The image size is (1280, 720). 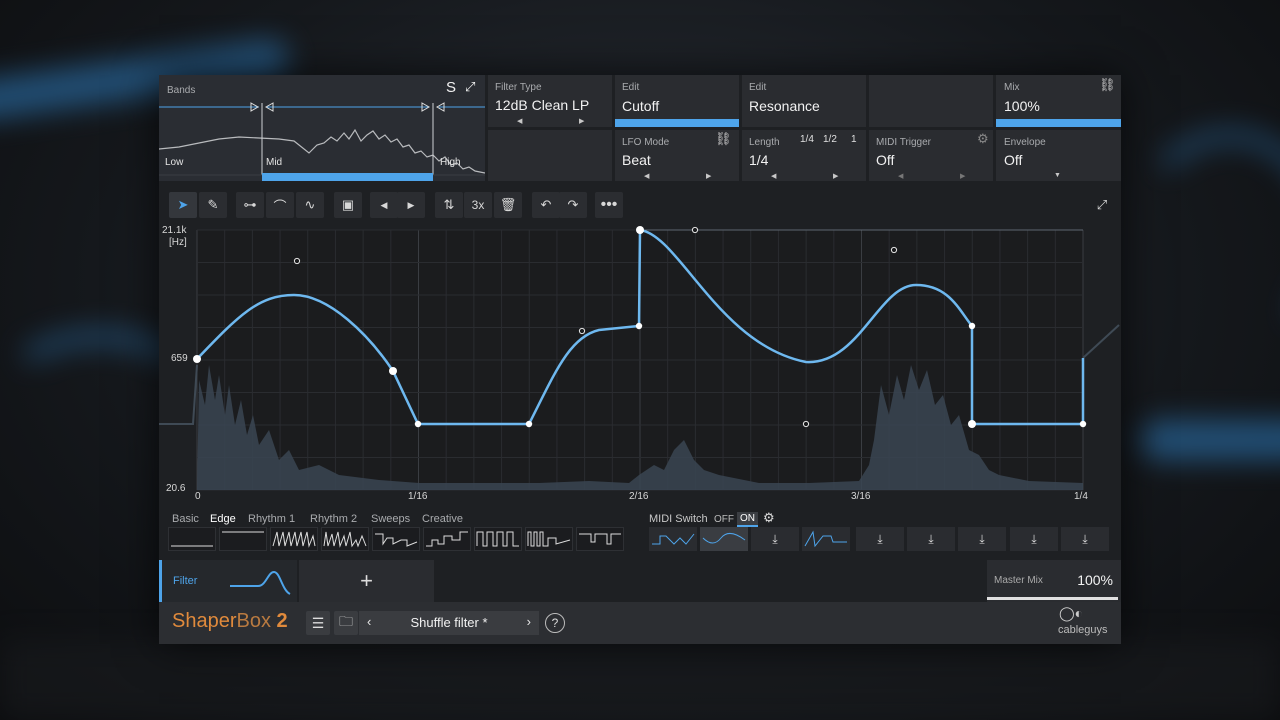 I want to click on pointer-tool-button: ➤, so click(x=183, y=205).